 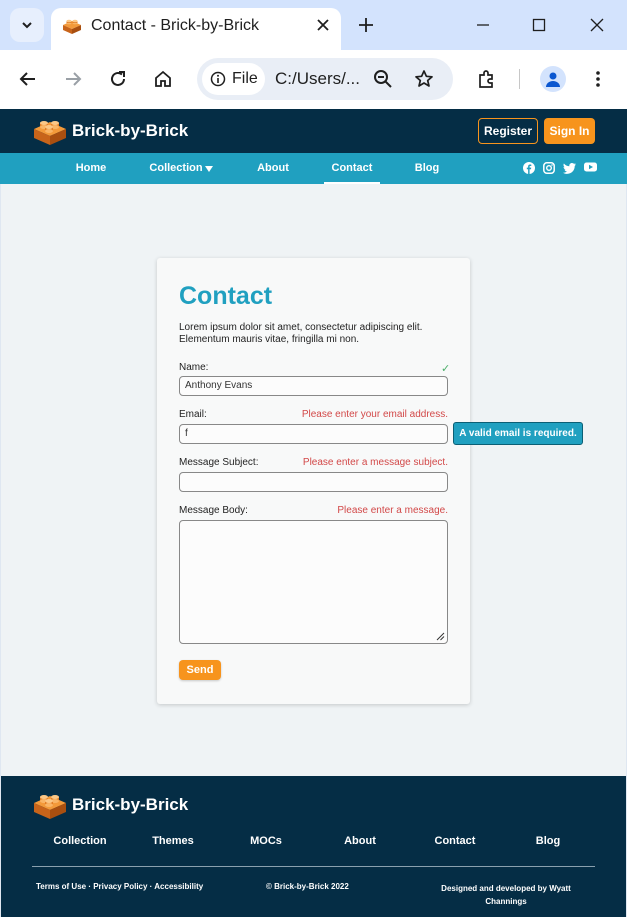 What do you see at coordinates (173, 841) in the screenshot?
I see `footer-link-themes: Themes` at bounding box center [173, 841].